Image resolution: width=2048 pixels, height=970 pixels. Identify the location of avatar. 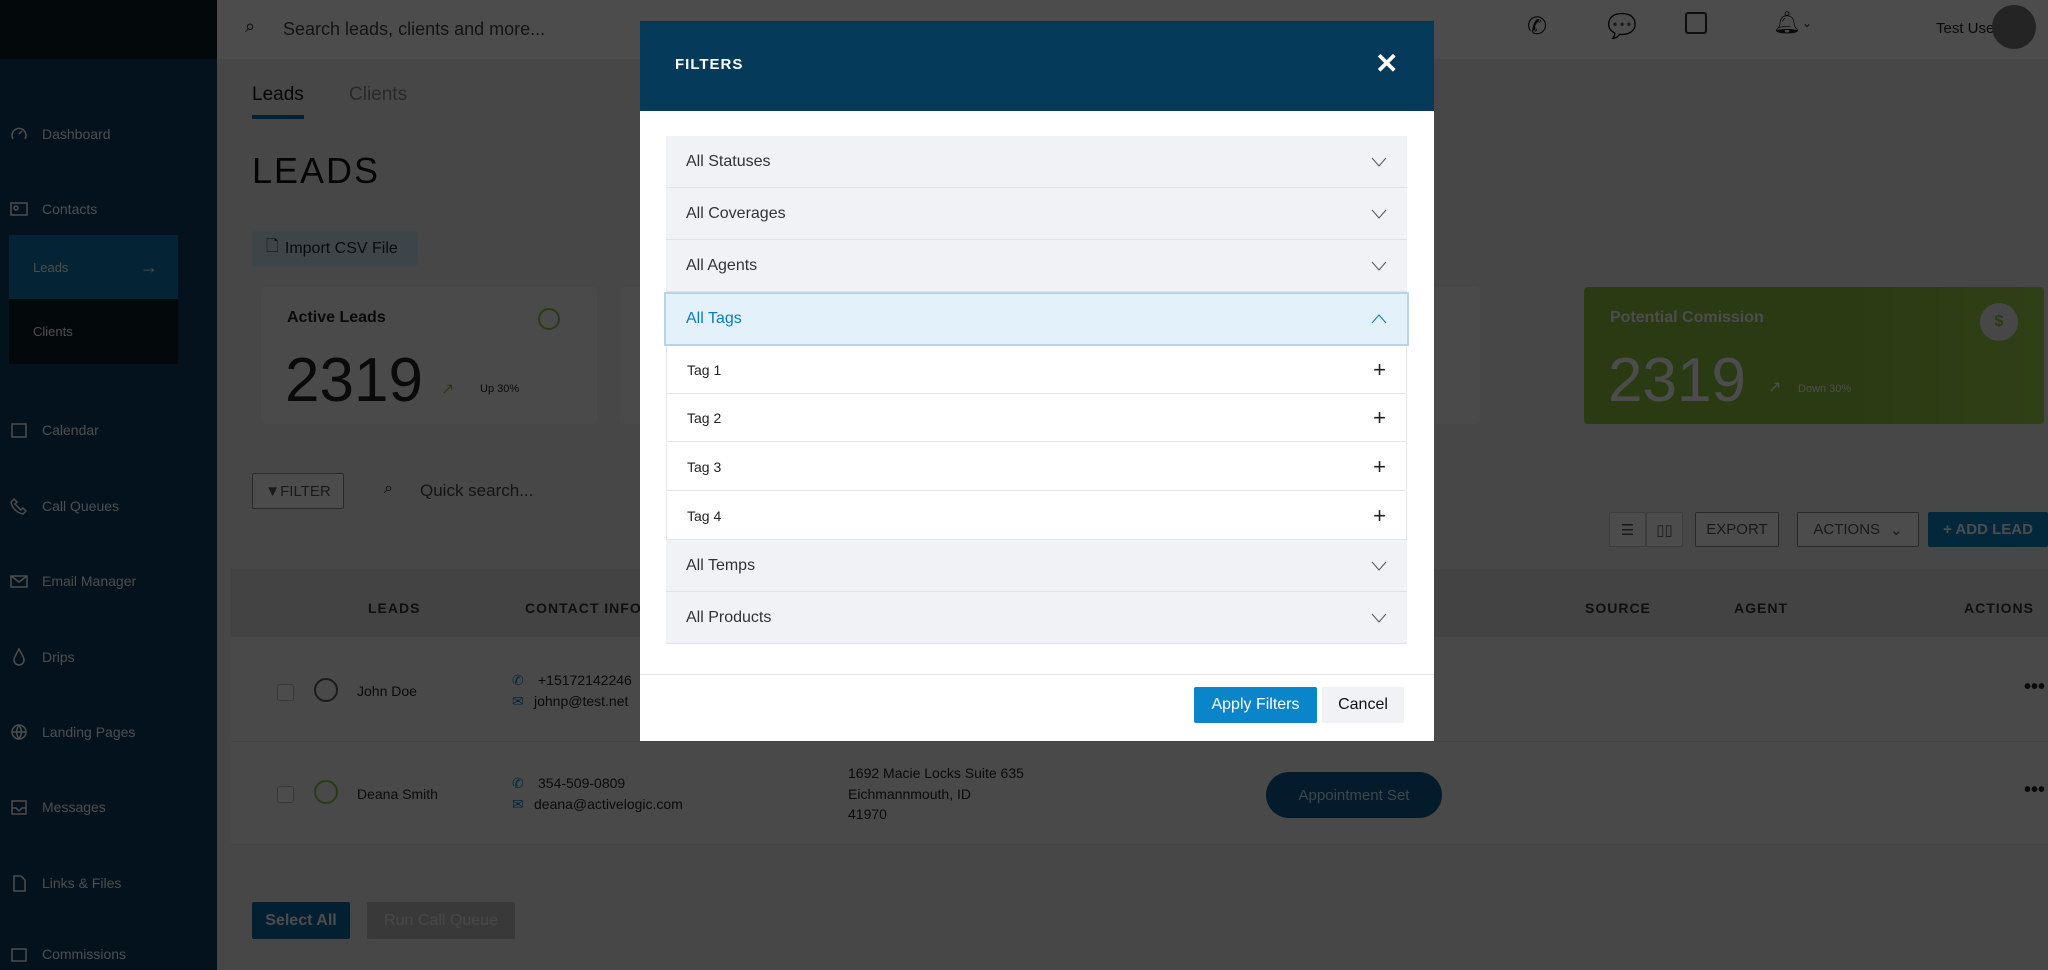
(2014, 27).